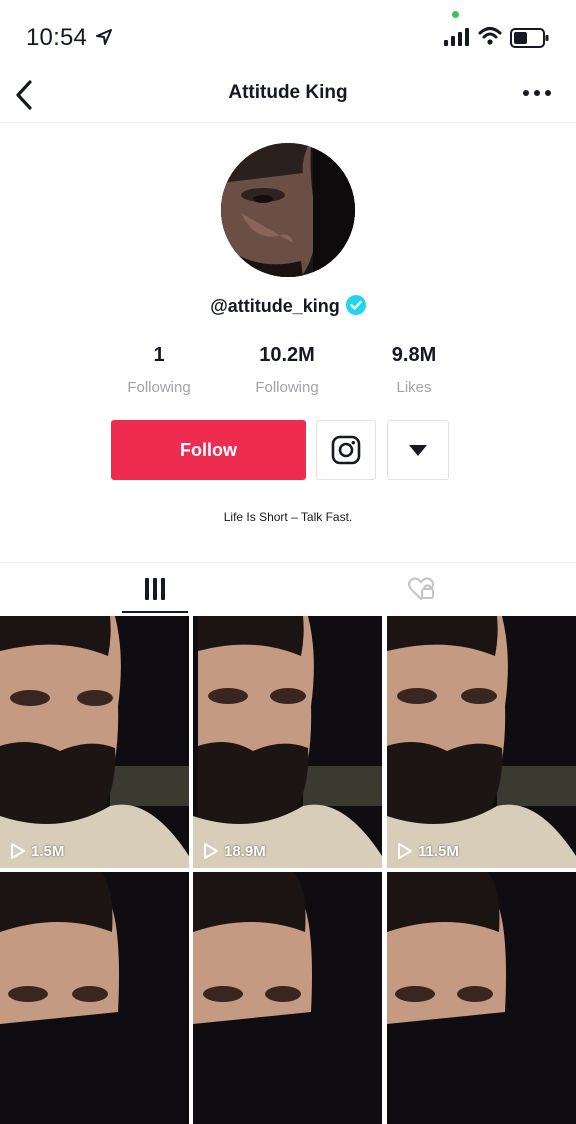  Describe the element at coordinates (275, 306) in the screenshot. I see `username: @attitude_king` at that location.